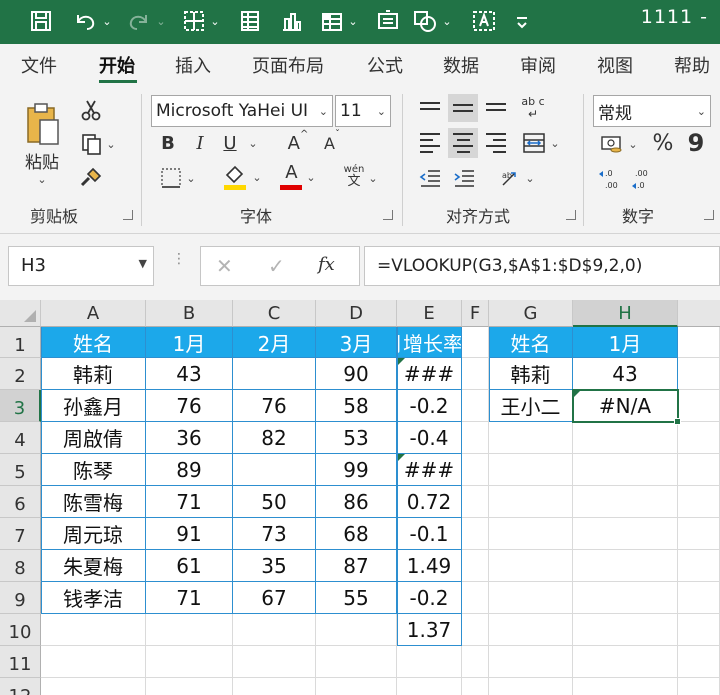 The image size is (720, 695). Describe the element at coordinates (696, 143) in the screenshot. I see `comma-style-button: 9` at that location.